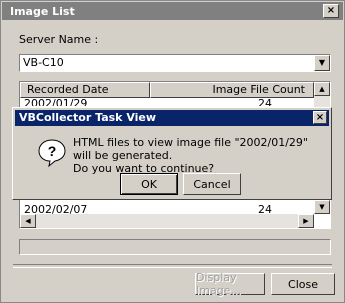  I want to click on column-header-recorded-date: Recorded Date, so click(85, 90).